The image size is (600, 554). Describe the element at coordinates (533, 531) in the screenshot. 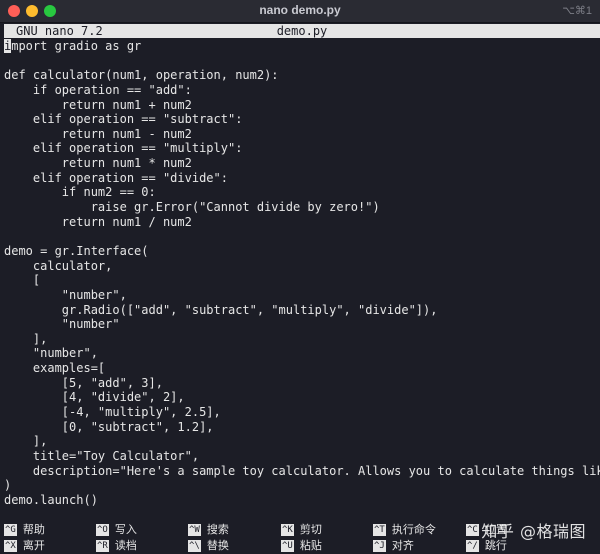

I see `watermark: 知乎 @格瑞图` at that location.